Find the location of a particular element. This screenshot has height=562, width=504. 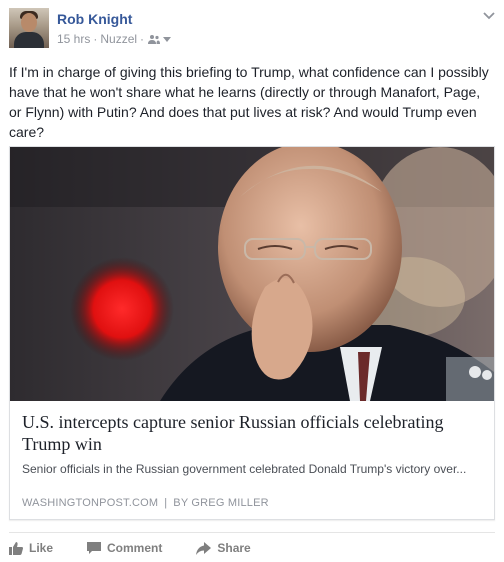

action-bar: Like Comment Share is located at coordinates (147, 548).